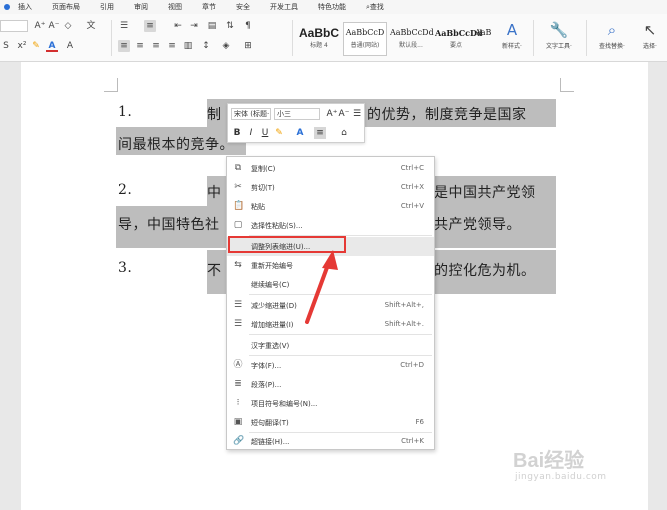  I want to click on watermark: Bai经验 jingyan.baidu.com, so click(568, 464).